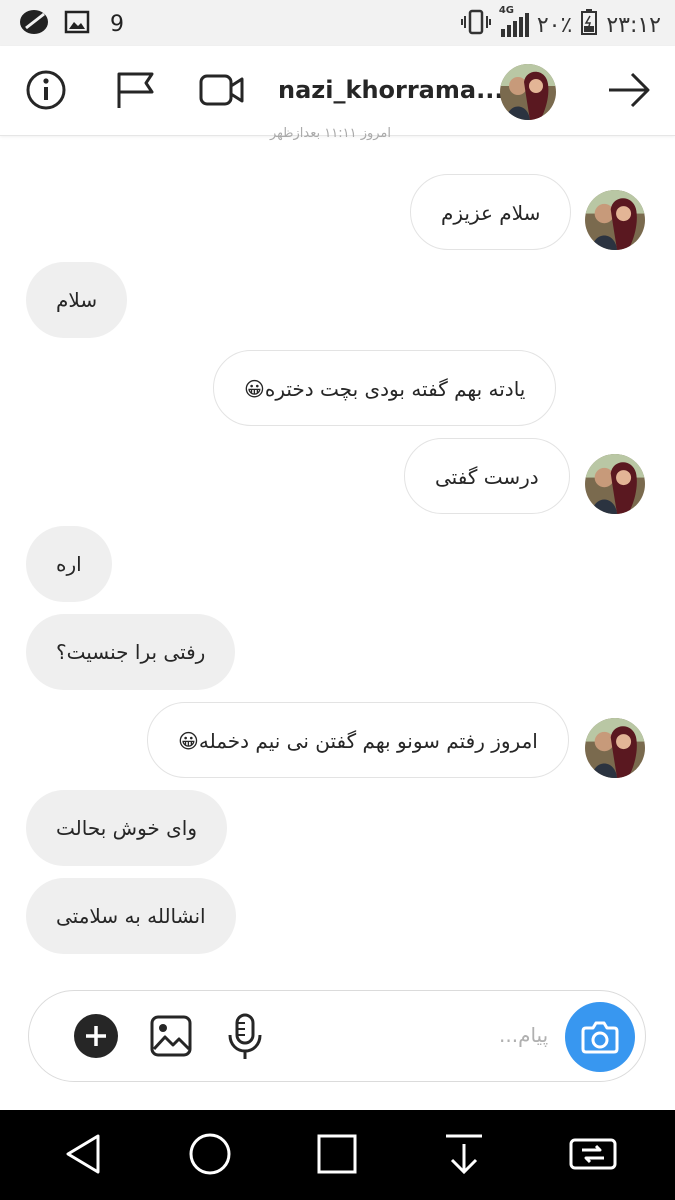 This screenshot has height=1200, width=675. What do you see at coordinates (629, 92) in the screenshot?
I see `back-arrow-icon` at bounding box center [629, 92].